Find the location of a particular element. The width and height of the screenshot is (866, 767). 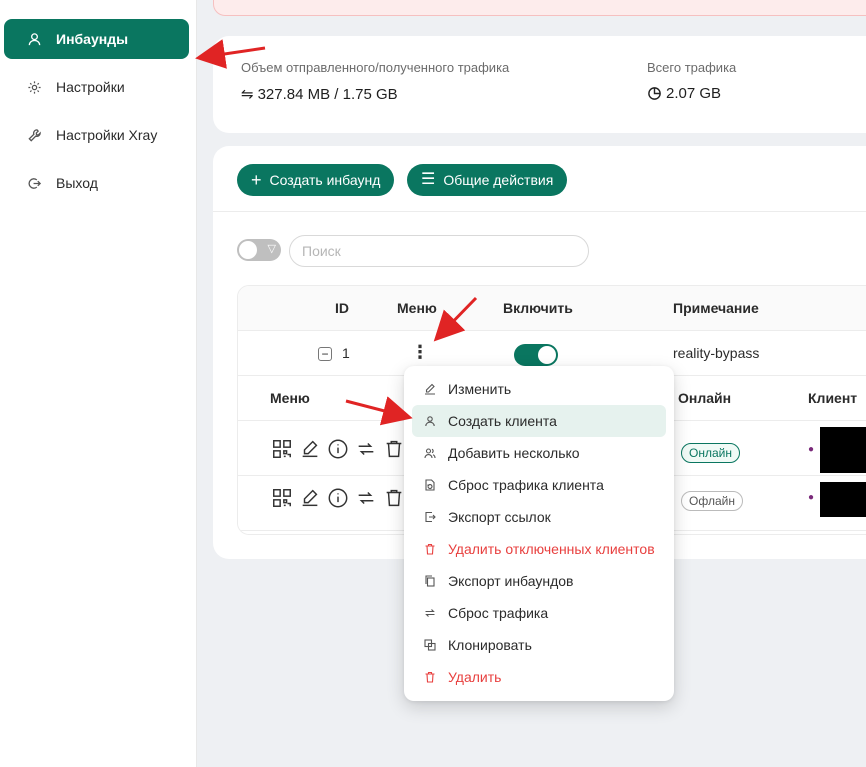

column-note: Примечание is located at coordinates (716, 308).